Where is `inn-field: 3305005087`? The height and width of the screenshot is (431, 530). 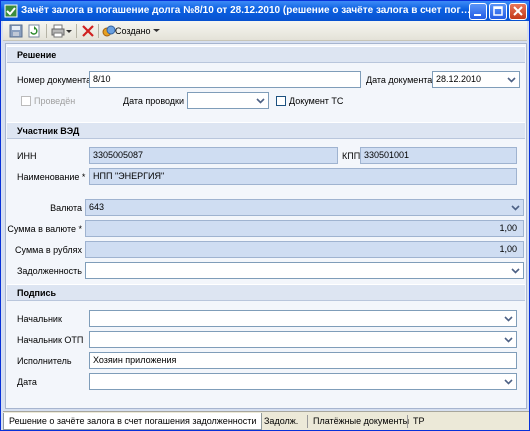
inn-field: 3305005087 is located at coordinates (213, 155).